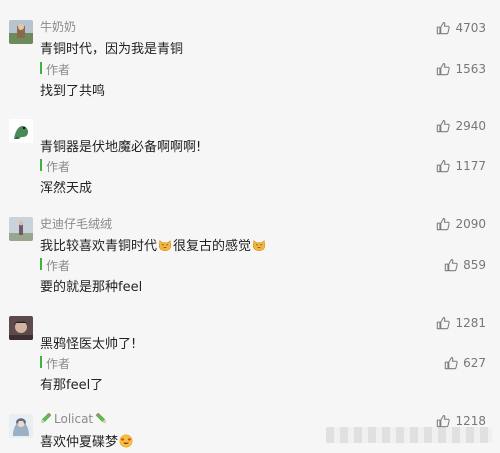 This screenshot has width=500, height=453. What do you see at coordinates (470, 166) in the screenshot?
I see `like-count: 1177` at bounding box center [470, 166].